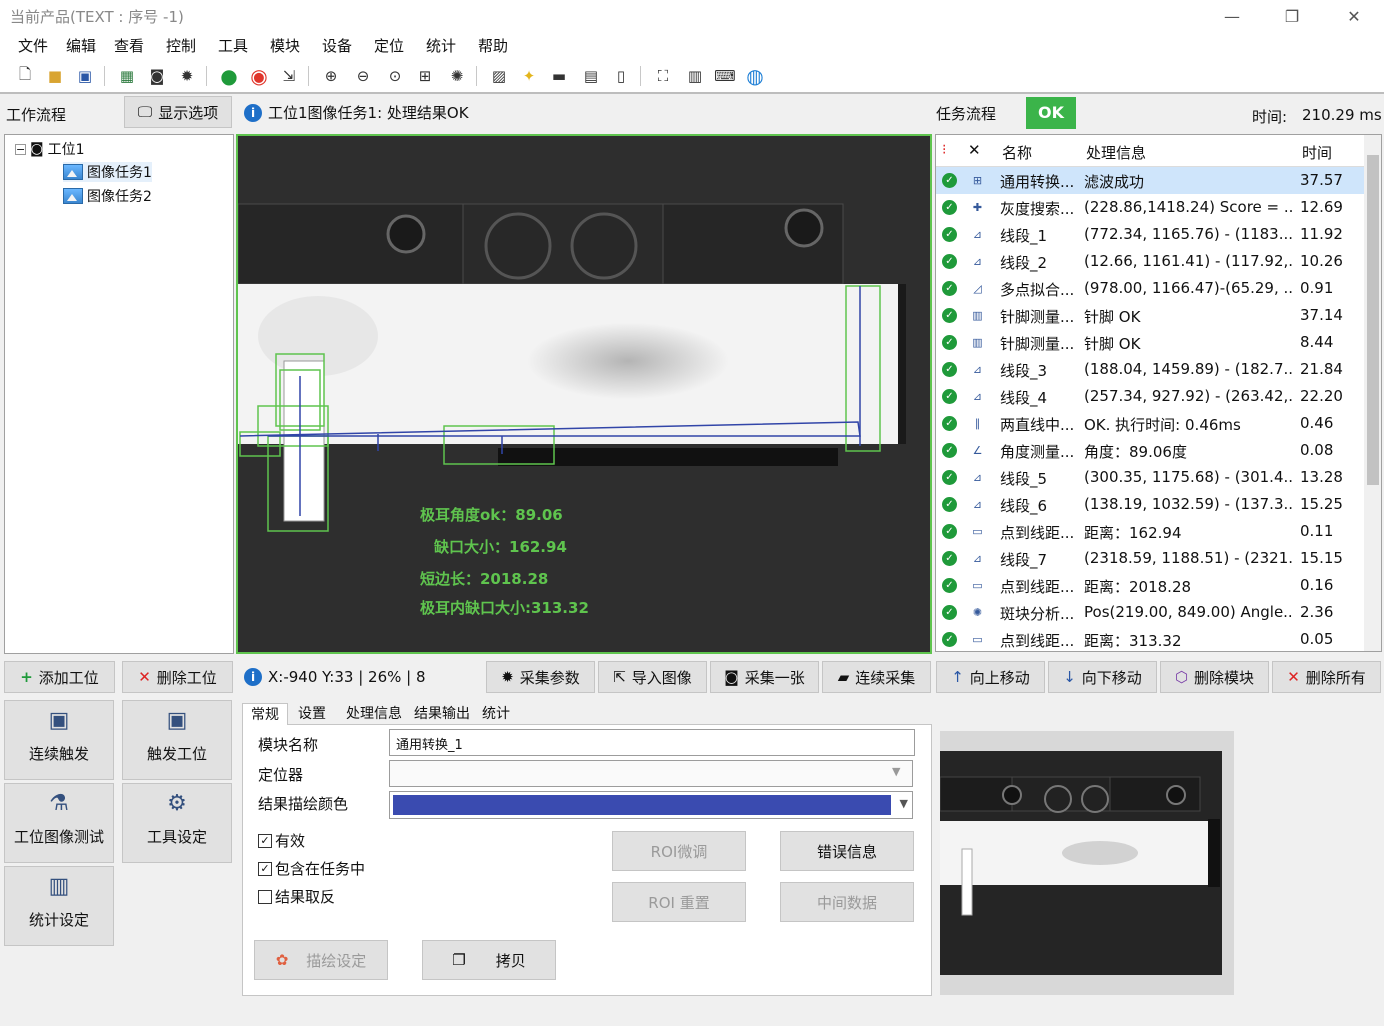 The image size is (1384, 1026). What do you see at coordinates (489, 960) in the screenshot?
I see `copy-button: ❐ 拷贝` at bounding box center [489, 960].